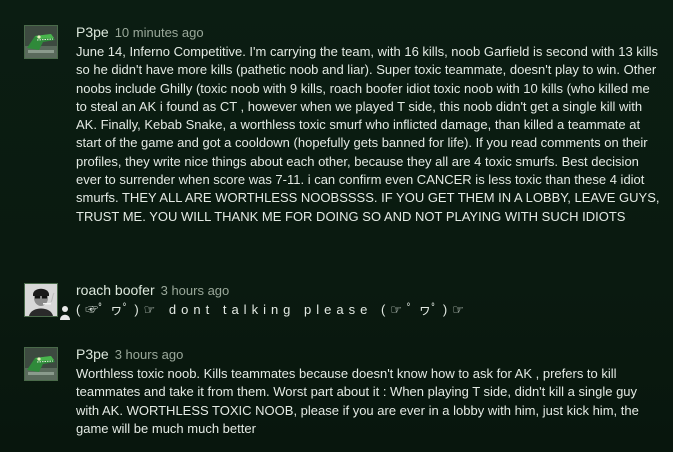 The height and width of the screenshot is (452, 673). I want to click on comment-header: P3pe 10 minutes ago, so click(140, 32).